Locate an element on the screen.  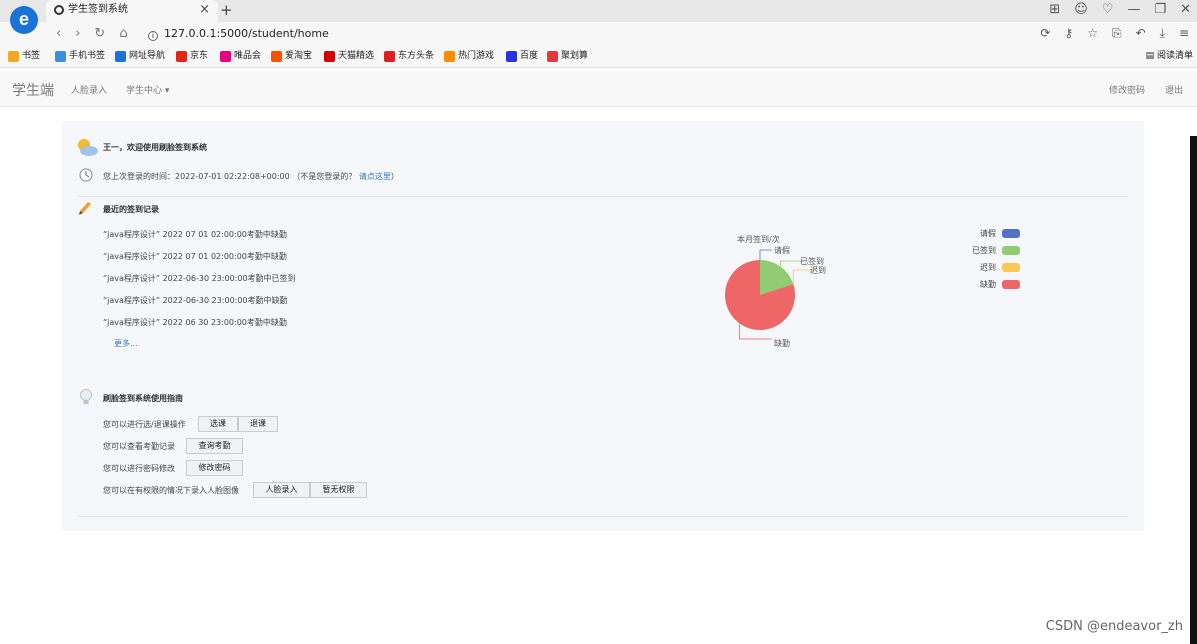
shield-icon: ♡ is located at coordinates (1108, 10).